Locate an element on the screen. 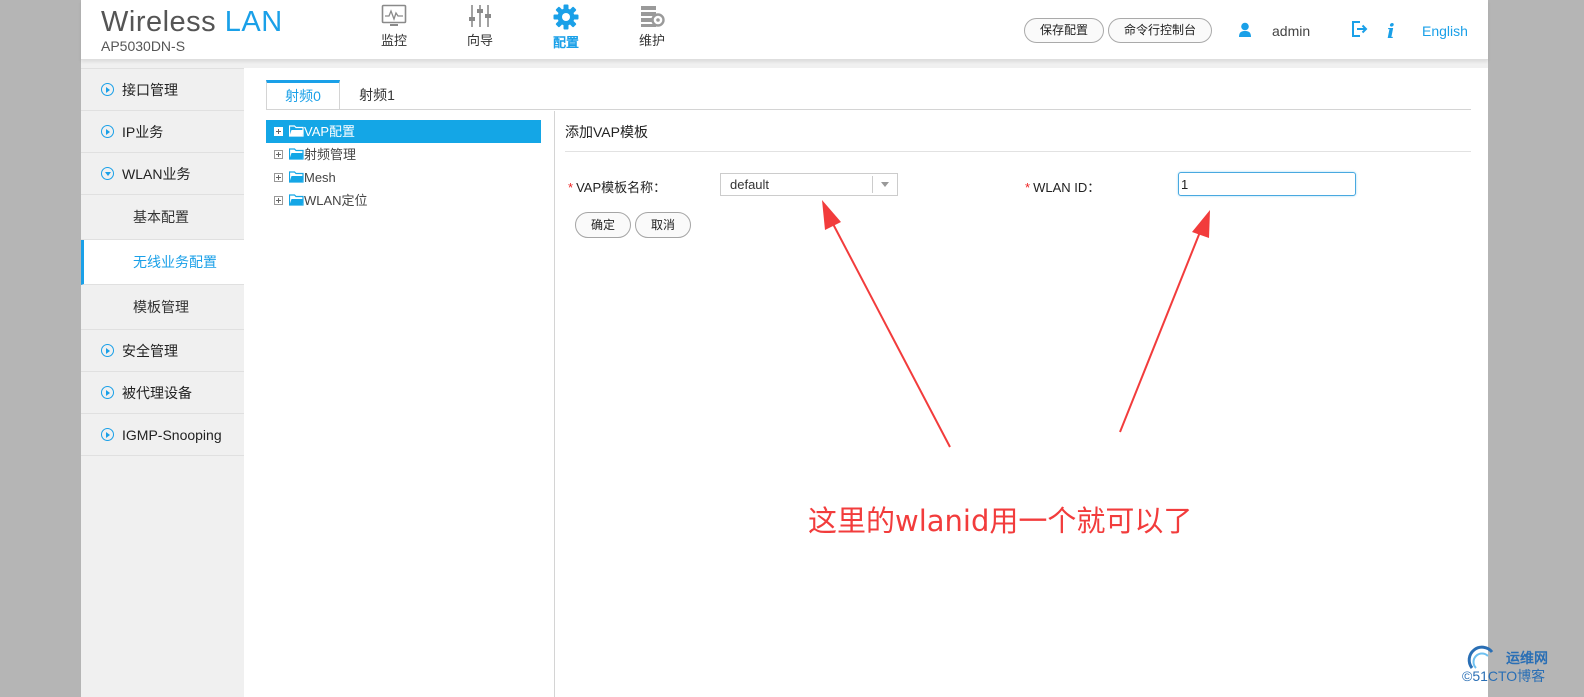 The width and height of the screenshot is (1584, 697). nav-monitor-label: 监控 is located at coordinates (393, 40).